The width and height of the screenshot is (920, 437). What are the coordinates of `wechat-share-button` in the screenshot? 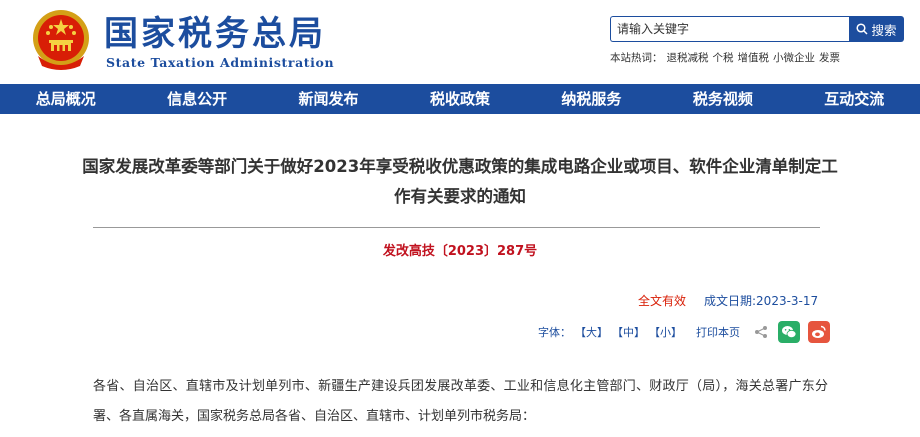 It's located at (789, 332).